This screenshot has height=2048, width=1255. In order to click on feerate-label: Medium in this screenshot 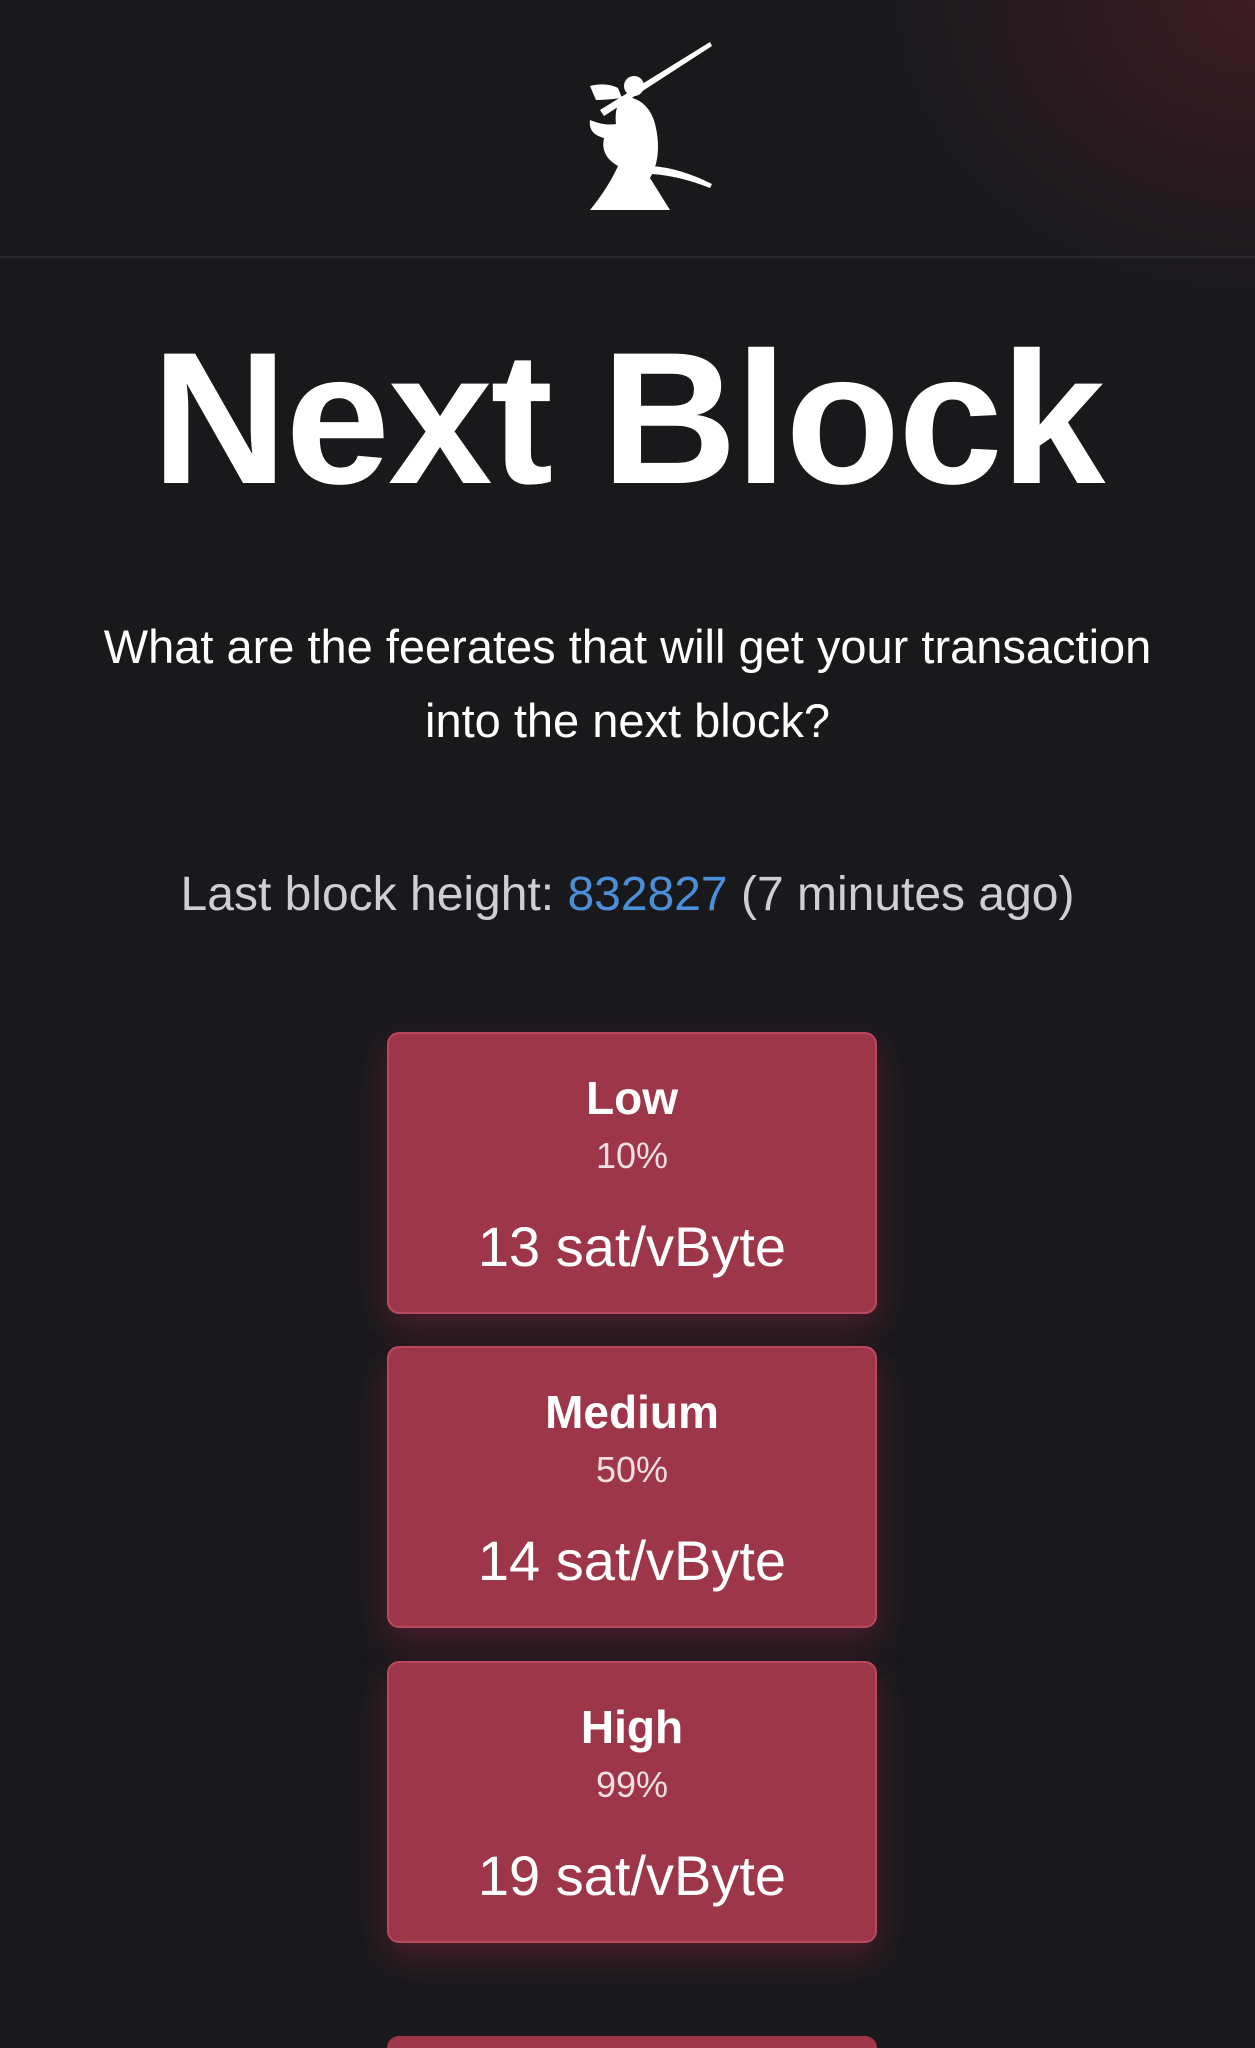, I will do `click(632, 1412)`.